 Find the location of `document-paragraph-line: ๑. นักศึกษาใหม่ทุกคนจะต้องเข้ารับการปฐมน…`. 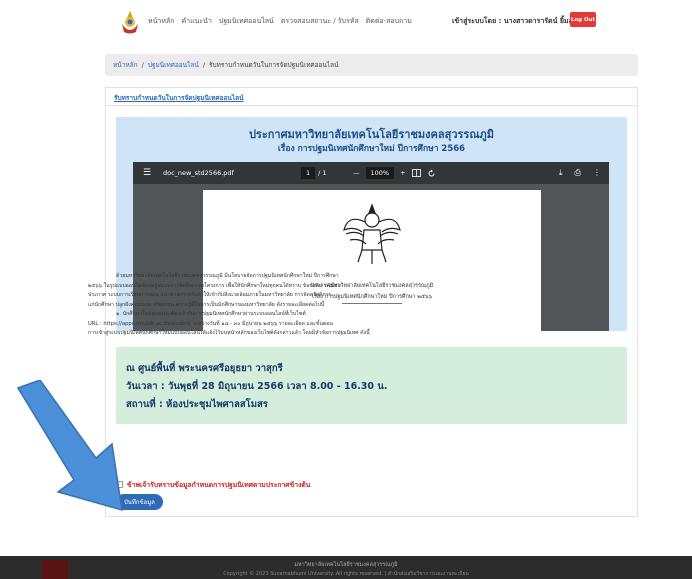

document-paragraph-line: ๑. นักศึกษาใหม่ทุกคนจะต้องเข้ารับการปฐมน… is located at coordinates (211, 314).